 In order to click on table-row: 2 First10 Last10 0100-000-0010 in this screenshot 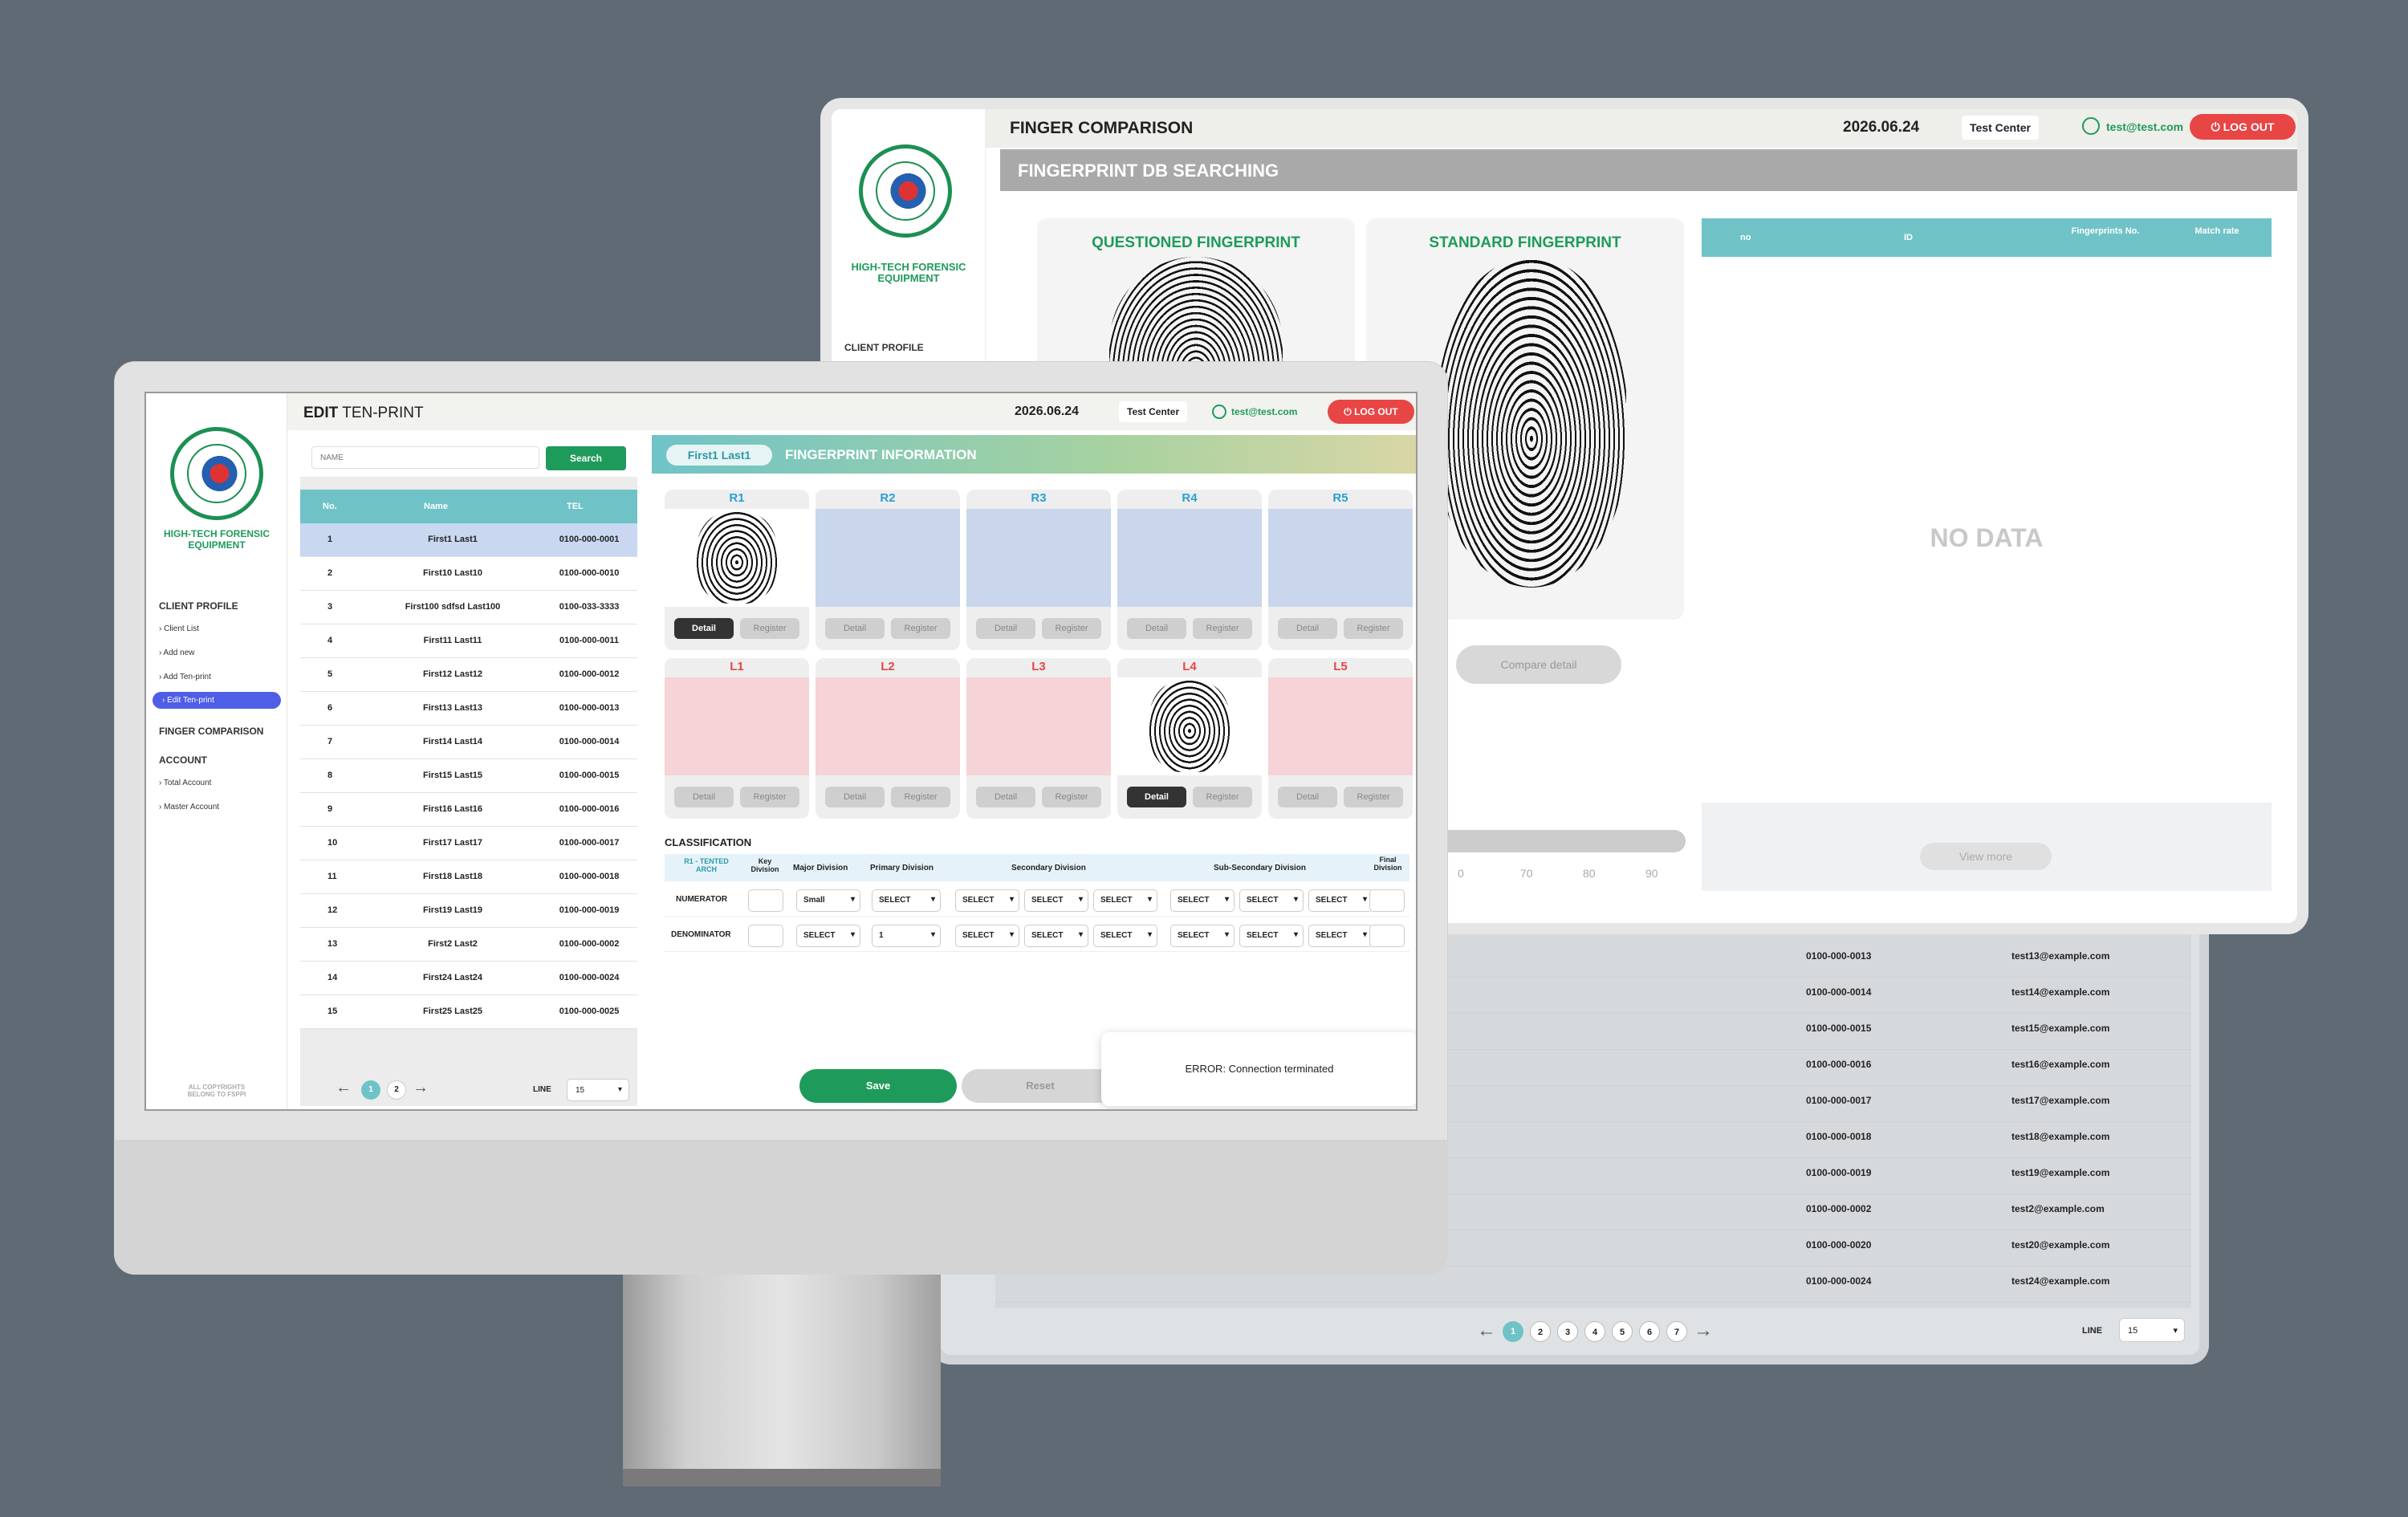, I will do `click(469, 574)`.